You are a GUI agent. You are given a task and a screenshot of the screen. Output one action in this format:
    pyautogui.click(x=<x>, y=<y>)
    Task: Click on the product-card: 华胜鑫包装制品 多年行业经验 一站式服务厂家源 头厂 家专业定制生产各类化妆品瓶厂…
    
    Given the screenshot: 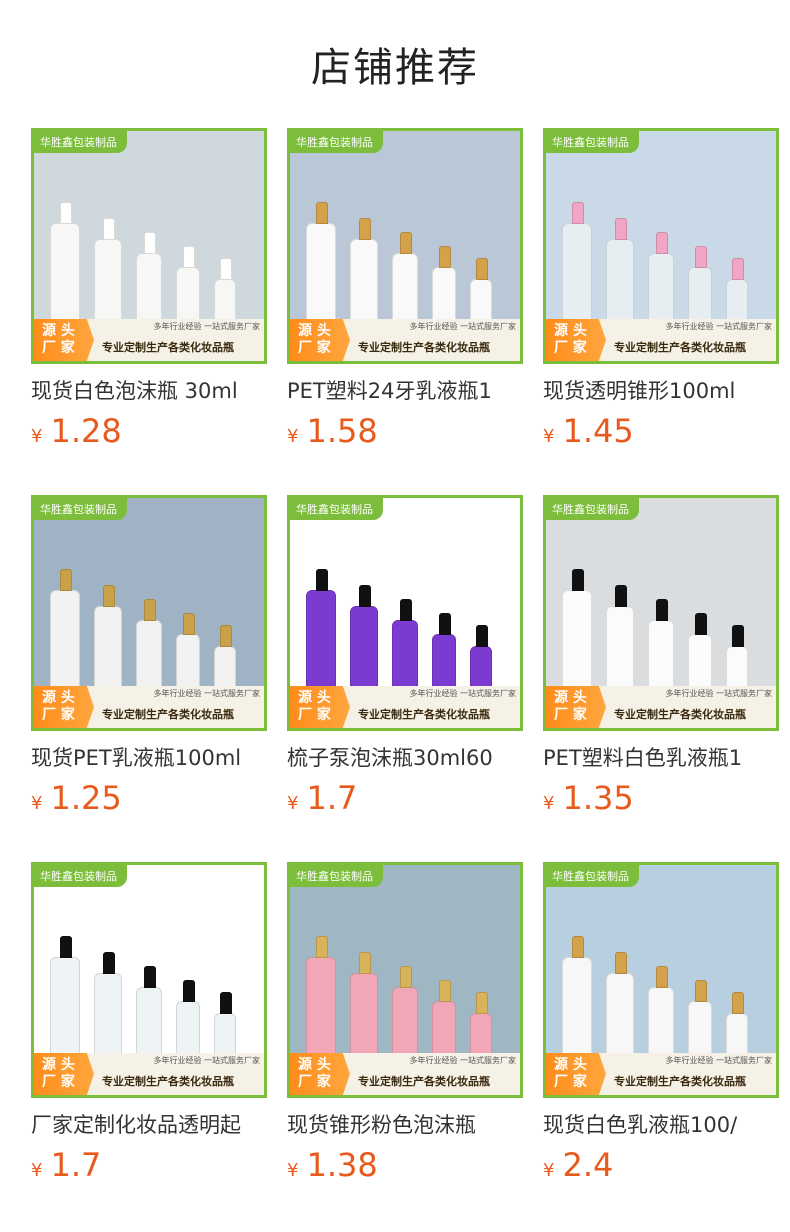 What is the action you would take?
    pyautogui.click(x=149, y=1027)
    